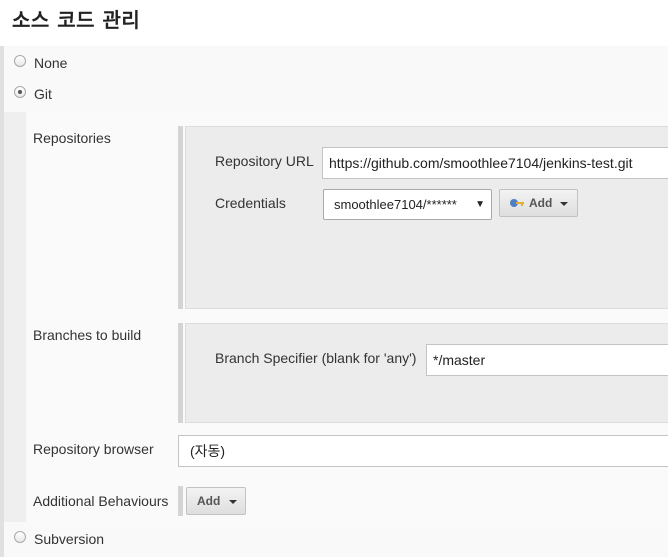 Image resolution: width=668 pixels, height=557 pixels. I want to click on repository-url-label: Repository URL, so click(264, 161).